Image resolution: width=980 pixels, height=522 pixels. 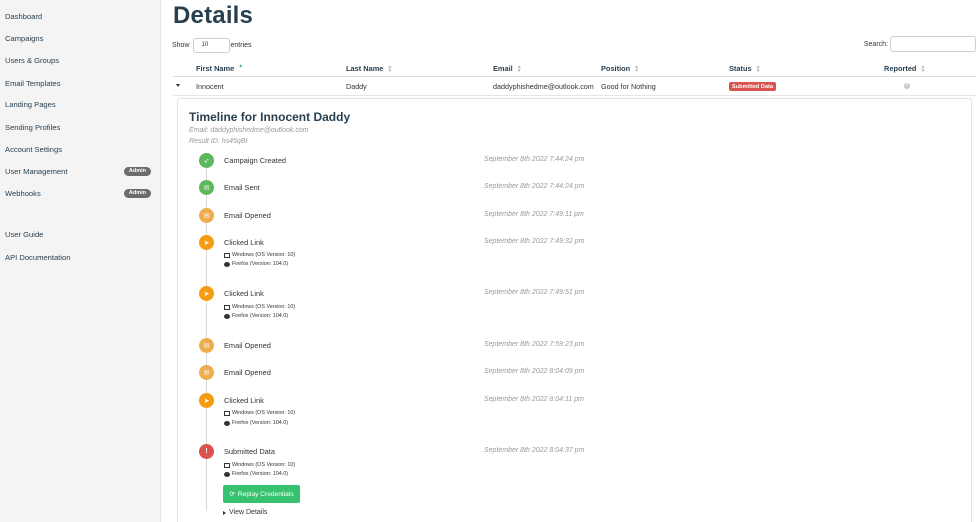 What do you see at coordinates (80, 16) in the screenshot?
I see `sidebar-item-dashboard: Dashboard` at bounding box center [80, 16].